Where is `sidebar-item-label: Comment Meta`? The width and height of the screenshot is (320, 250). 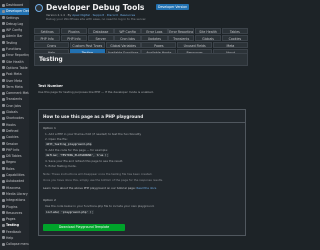
sidebar-item-label: Comment Meta is located at coordinates (17, 93).